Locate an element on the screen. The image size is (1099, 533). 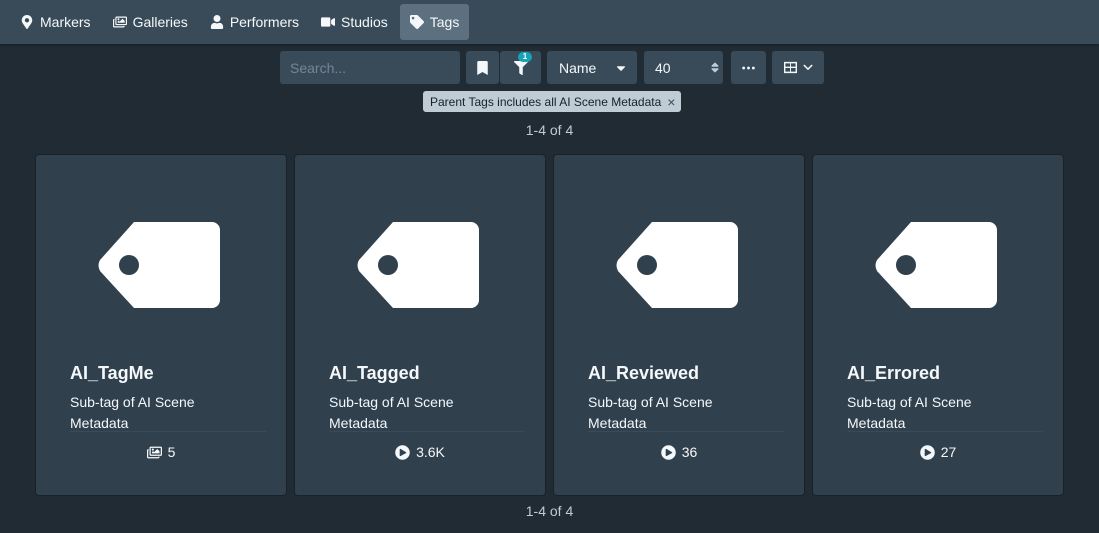
saved-filters-button is located at coordinates (482, 67).